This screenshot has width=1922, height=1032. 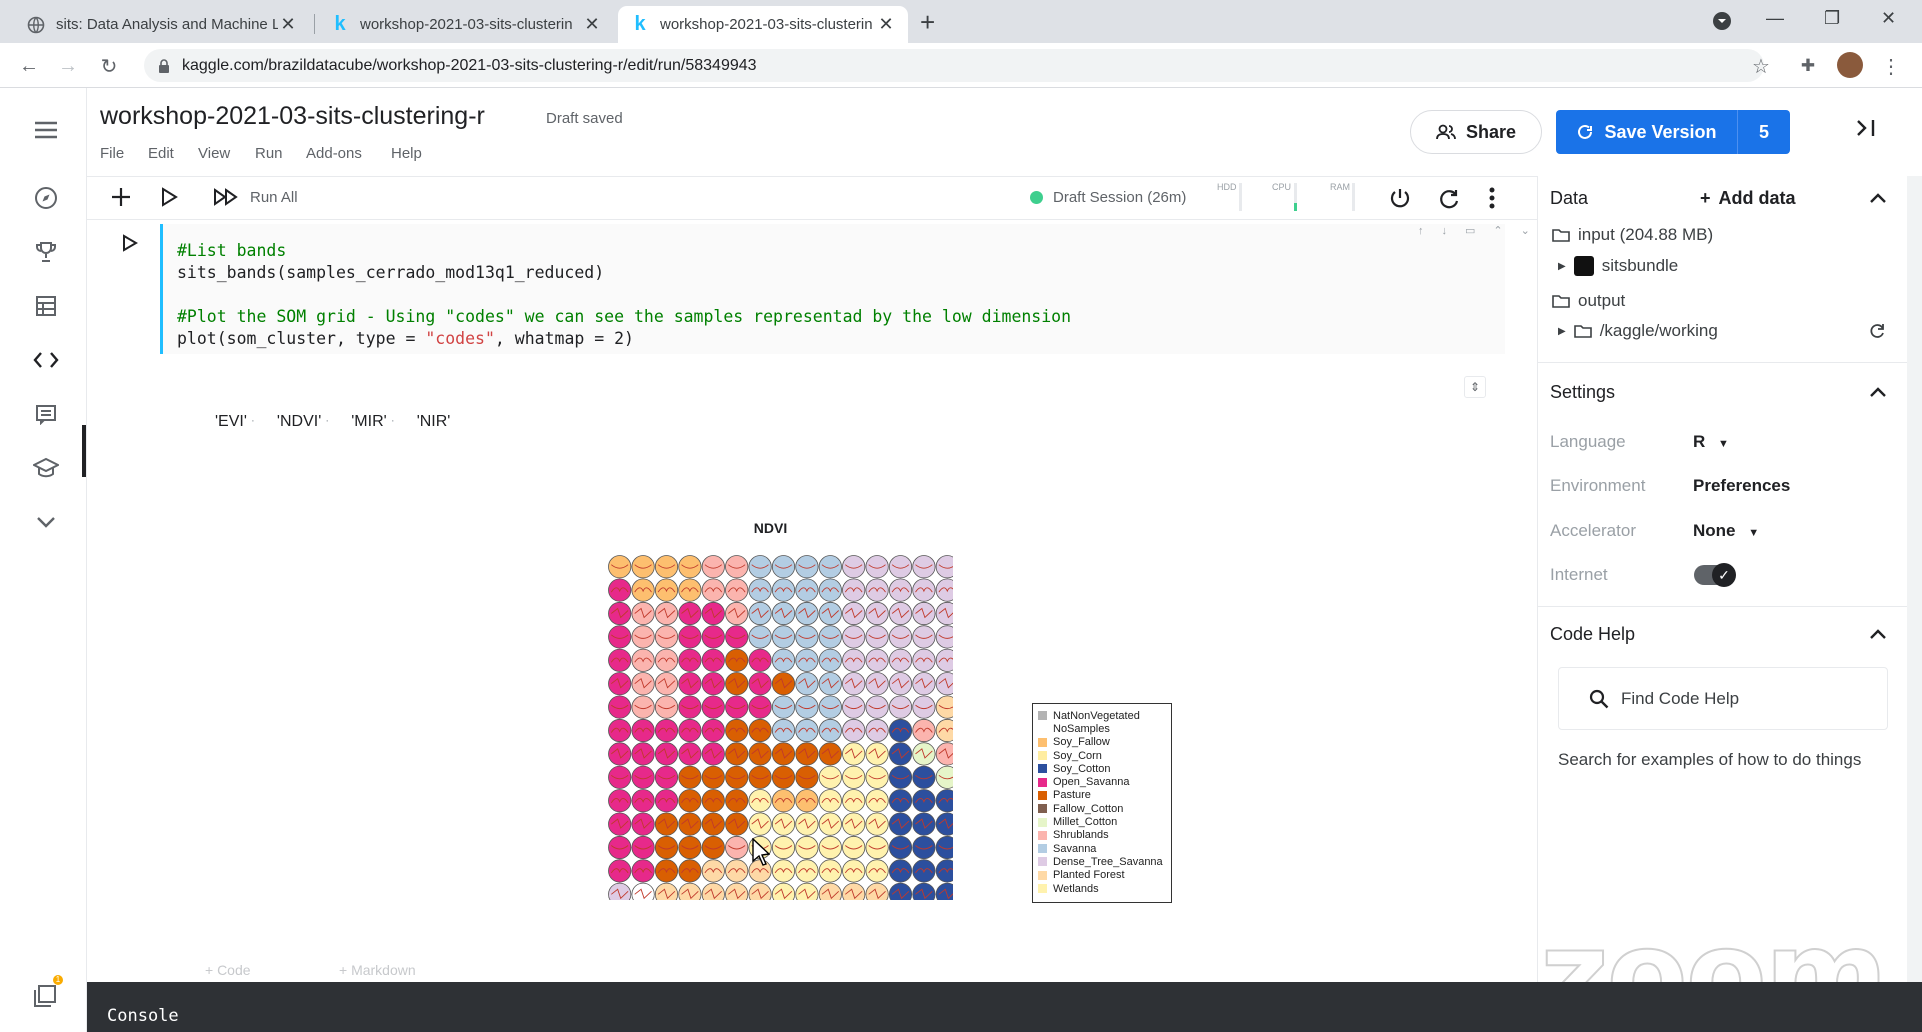 I want to click on band-name: 'NDVI', so click(x=299, y=421).